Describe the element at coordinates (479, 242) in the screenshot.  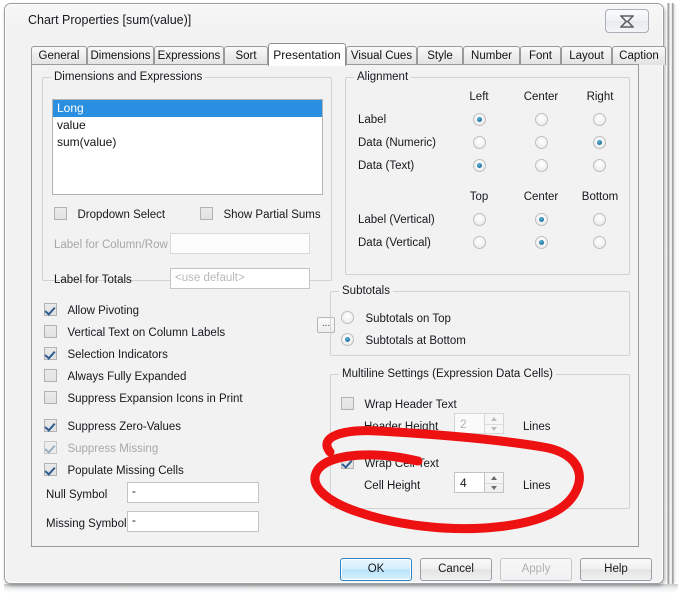
I see `radio-data-vertical-top` at that location.